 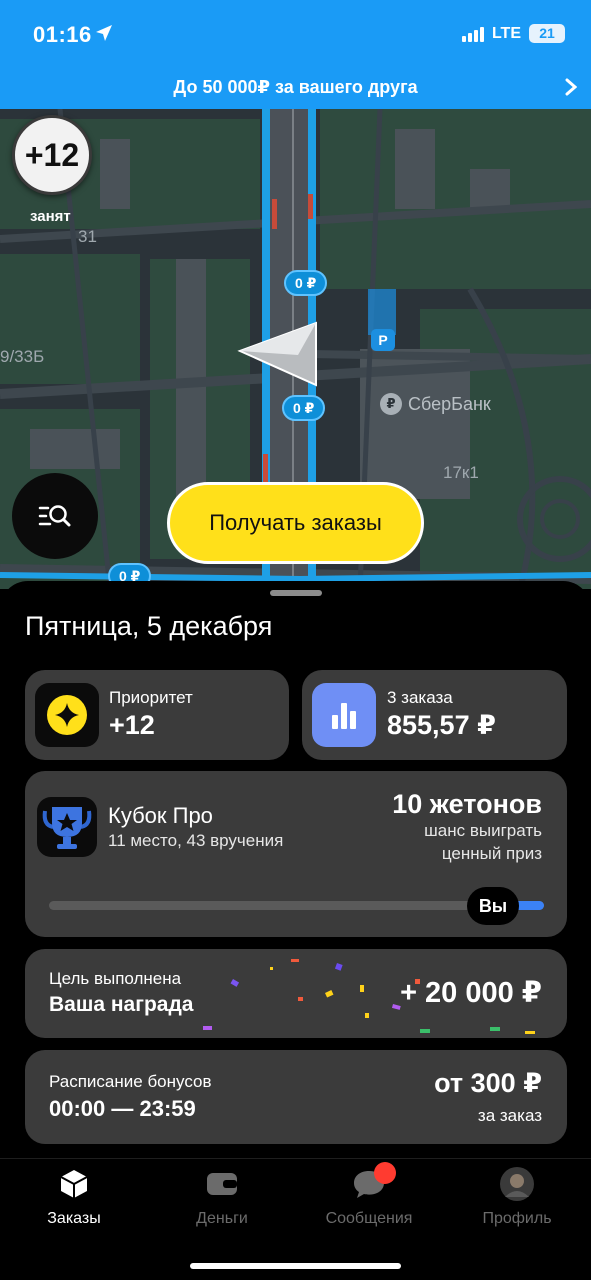 What do you see at coordinates (493, 906) in the screenshot?
I see `you-marker: Вы` at bounding box center [493, 906].